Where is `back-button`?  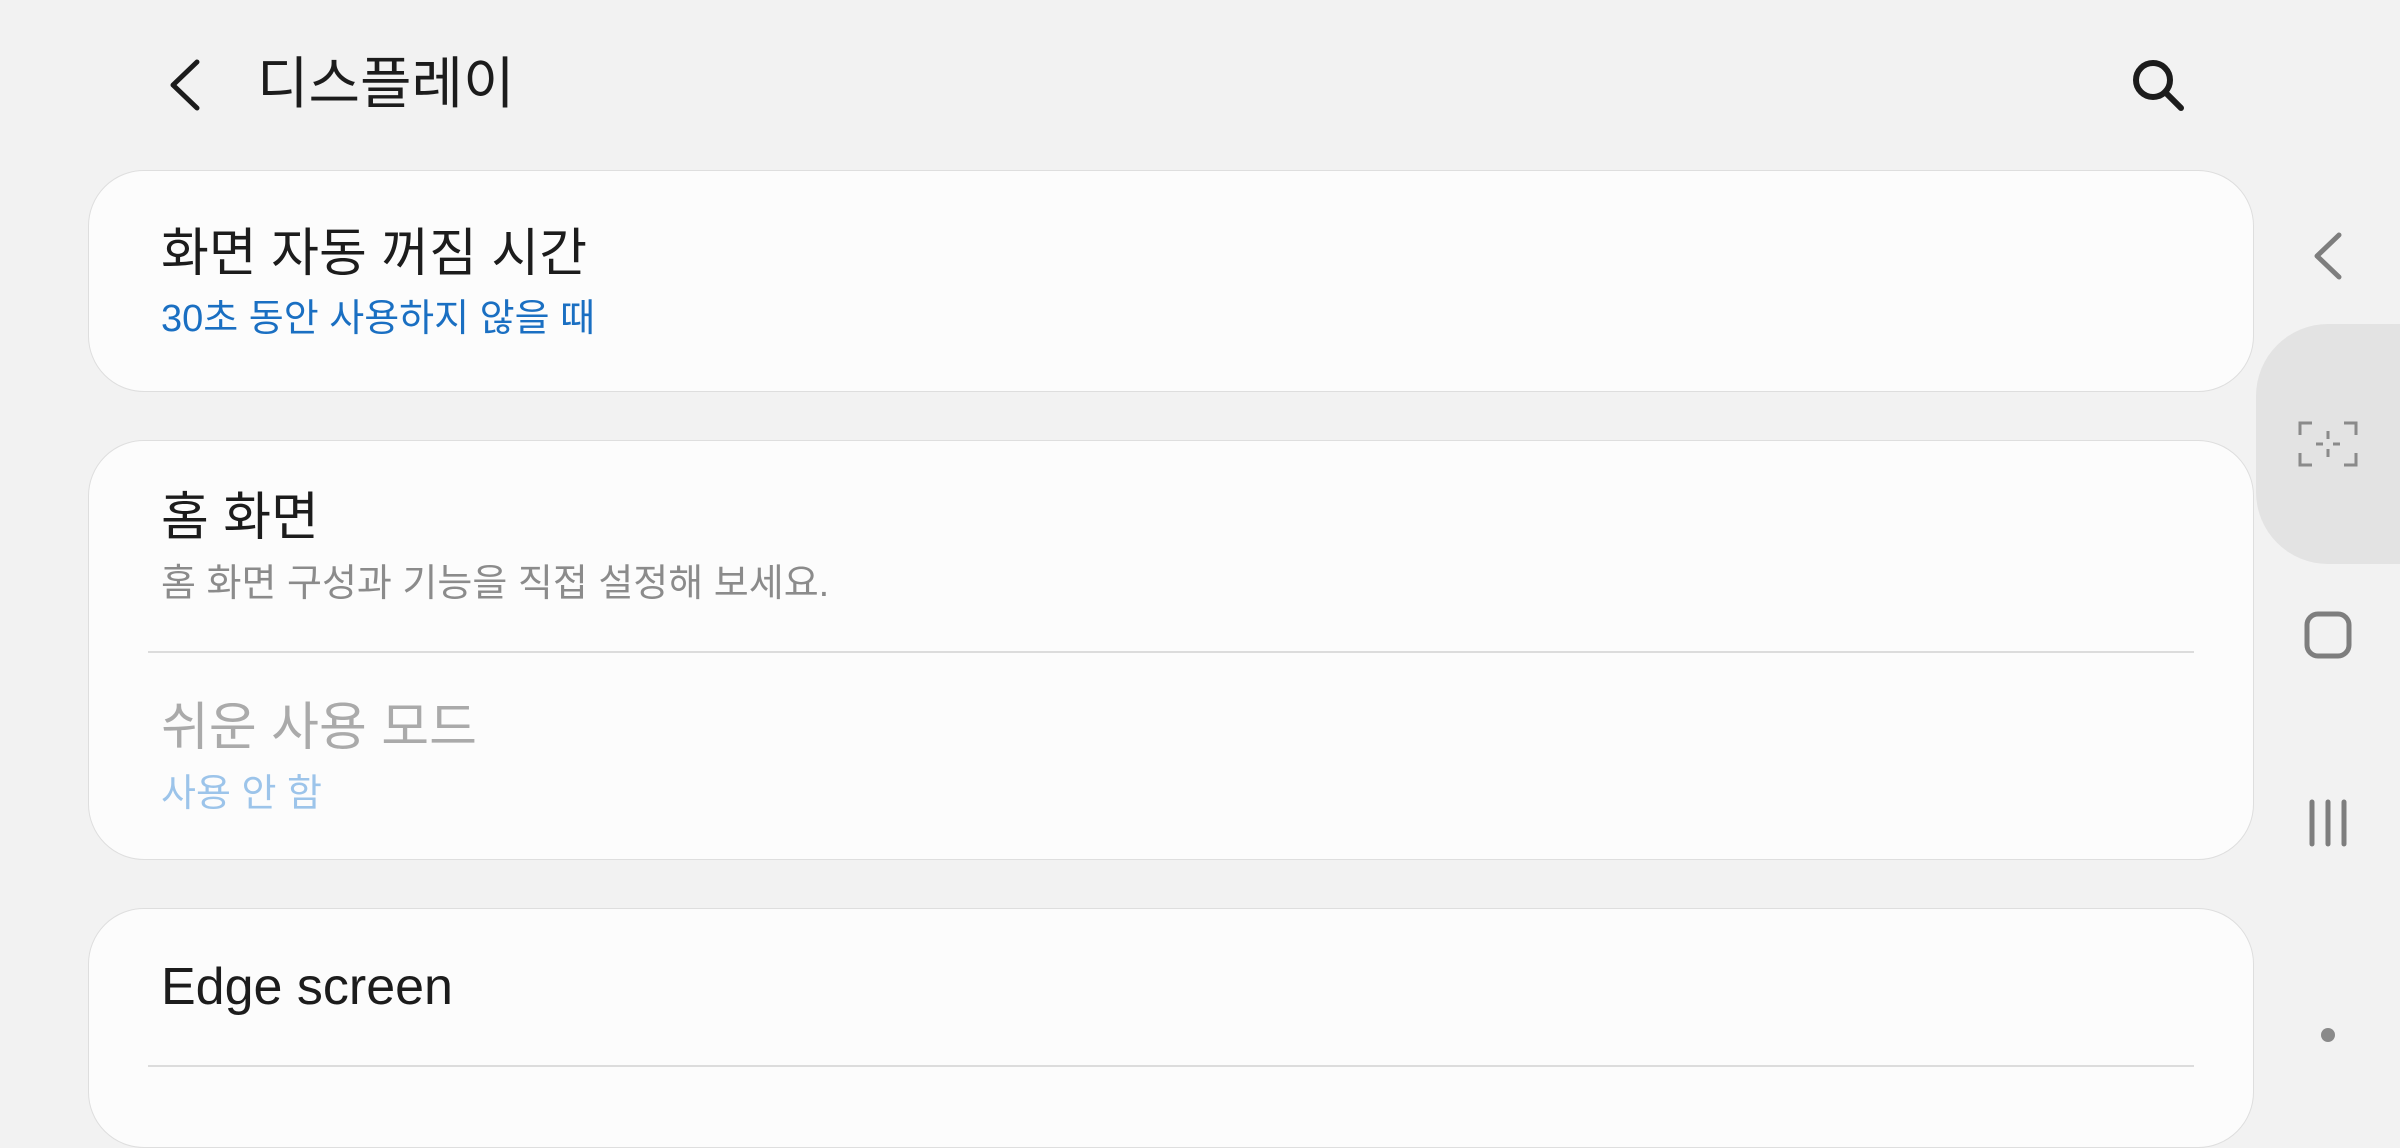
back-button is located at coordinates (185, 85).